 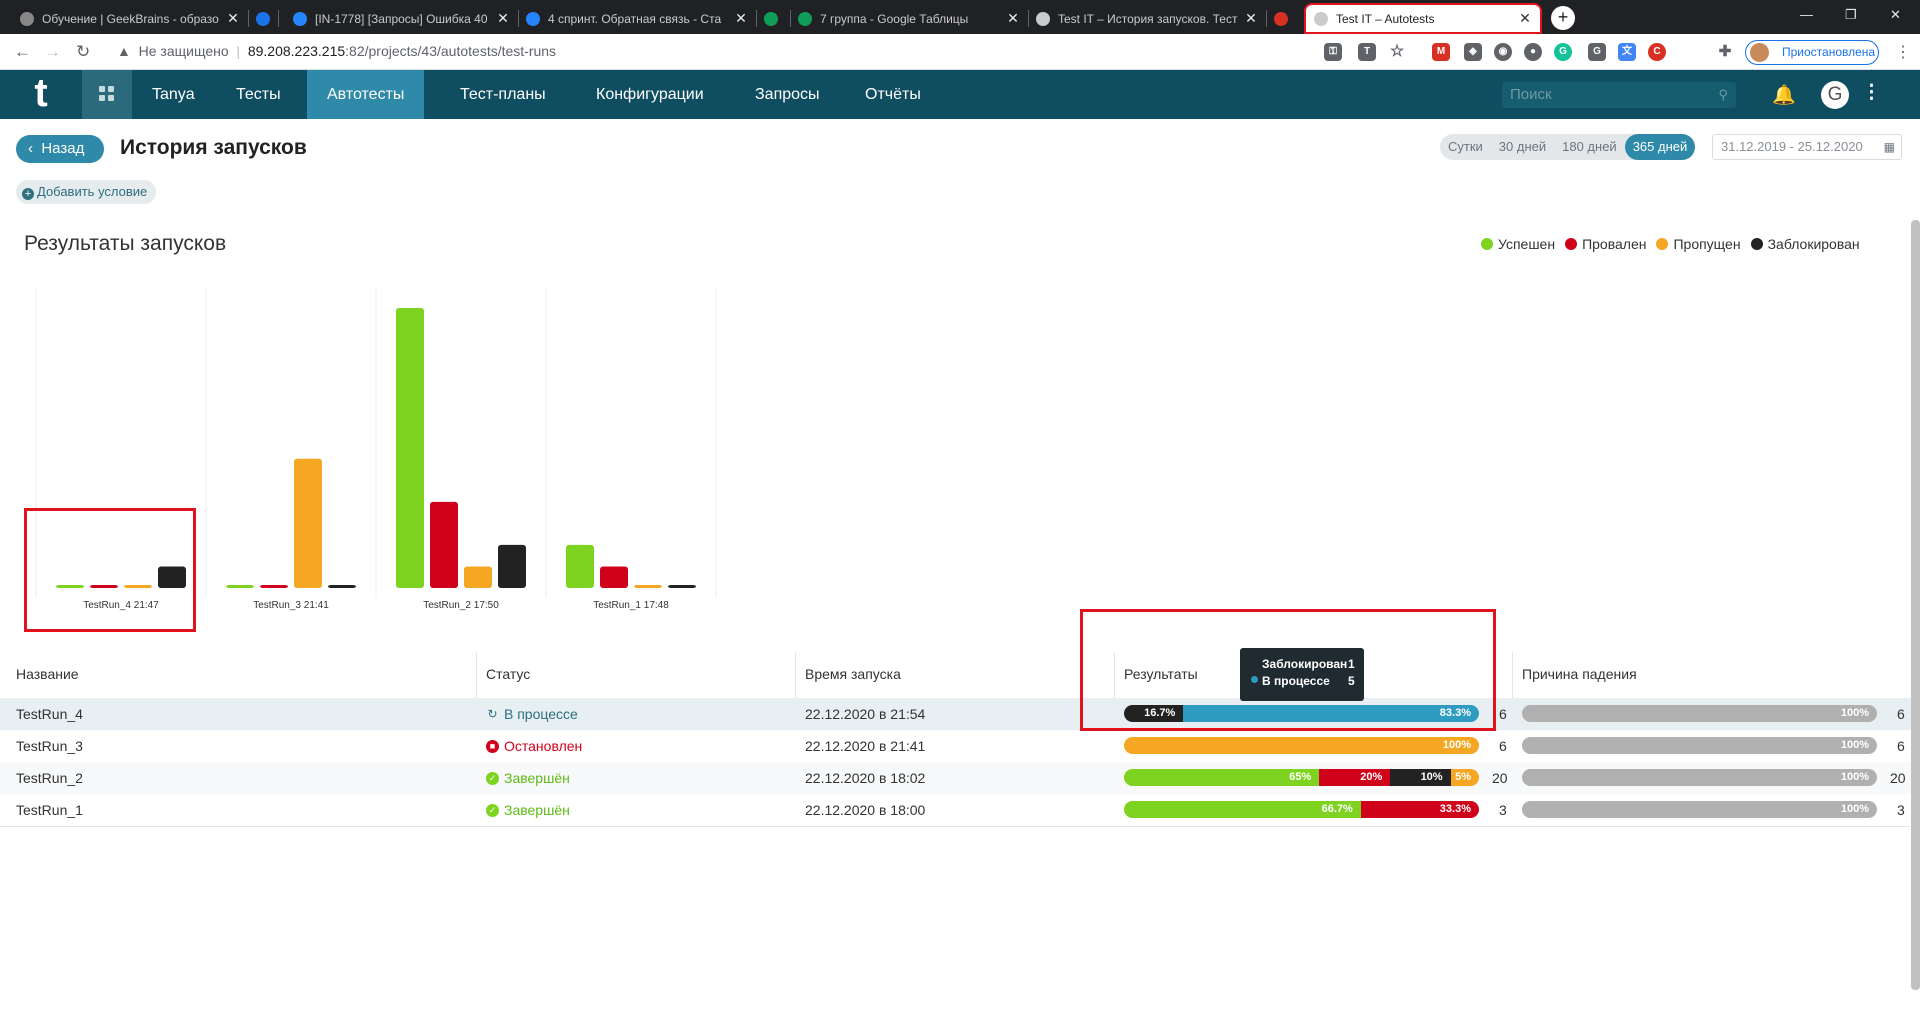 I want to click on results-segment: 5%, so click(x=1464, y=777).